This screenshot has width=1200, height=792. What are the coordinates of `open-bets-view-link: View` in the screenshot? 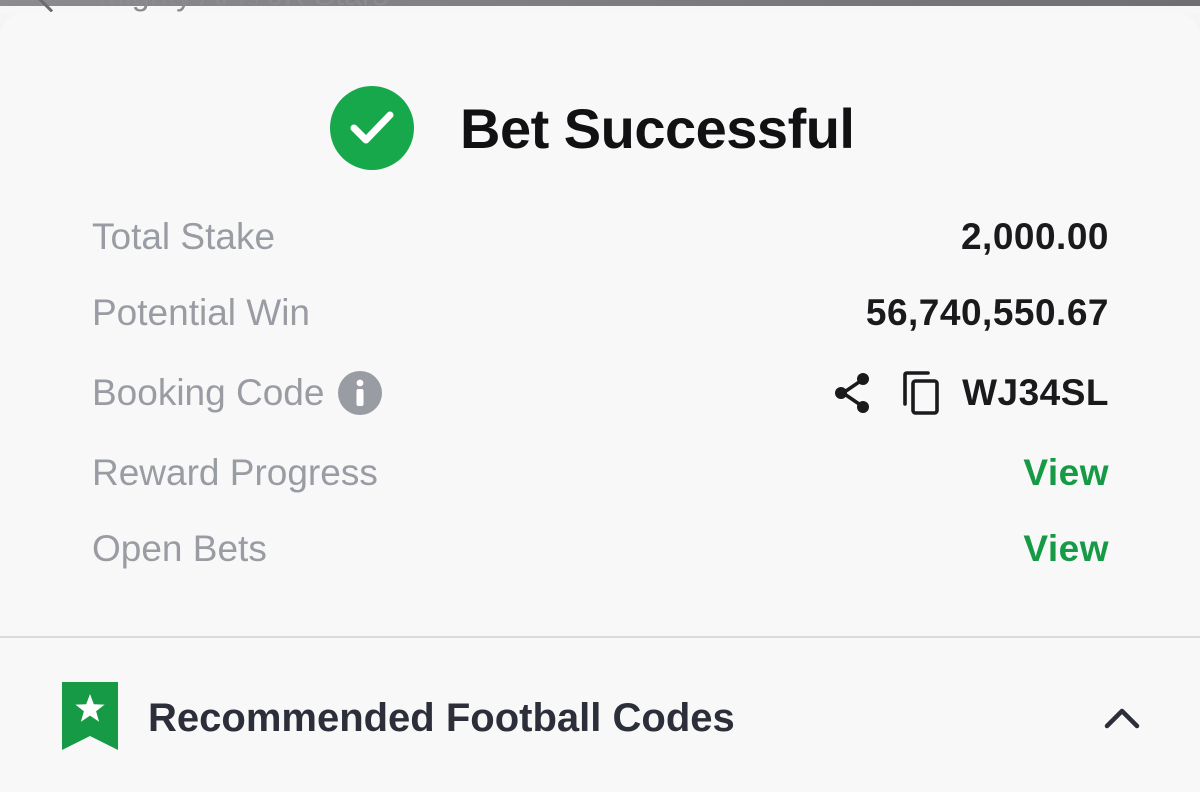 It's located at (1066, 549).